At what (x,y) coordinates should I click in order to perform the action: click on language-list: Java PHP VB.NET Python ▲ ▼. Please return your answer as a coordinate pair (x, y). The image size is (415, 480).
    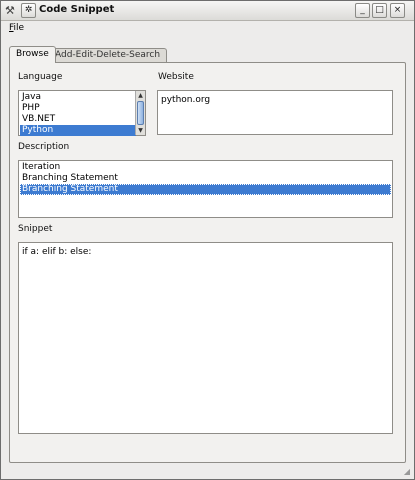
    Looking at the image, I should click on (82, 113).